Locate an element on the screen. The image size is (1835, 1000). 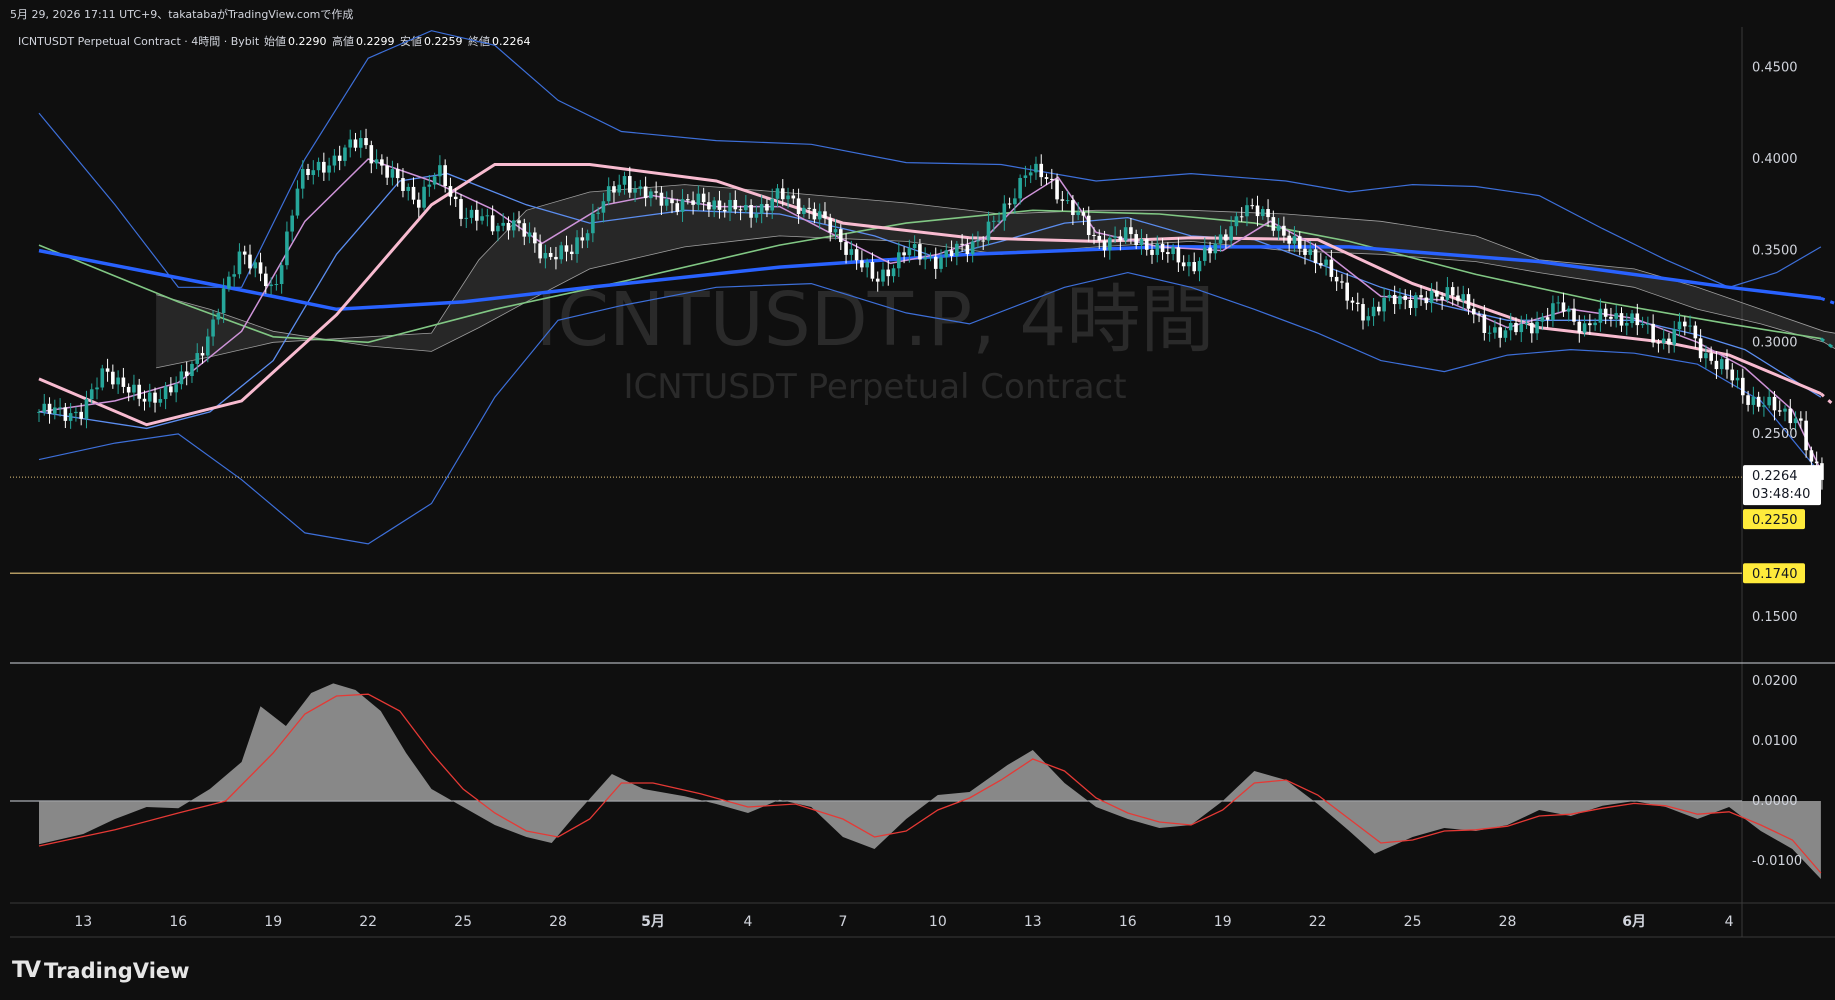
time-tick-label: 10 is located at coordinates (938, 922).